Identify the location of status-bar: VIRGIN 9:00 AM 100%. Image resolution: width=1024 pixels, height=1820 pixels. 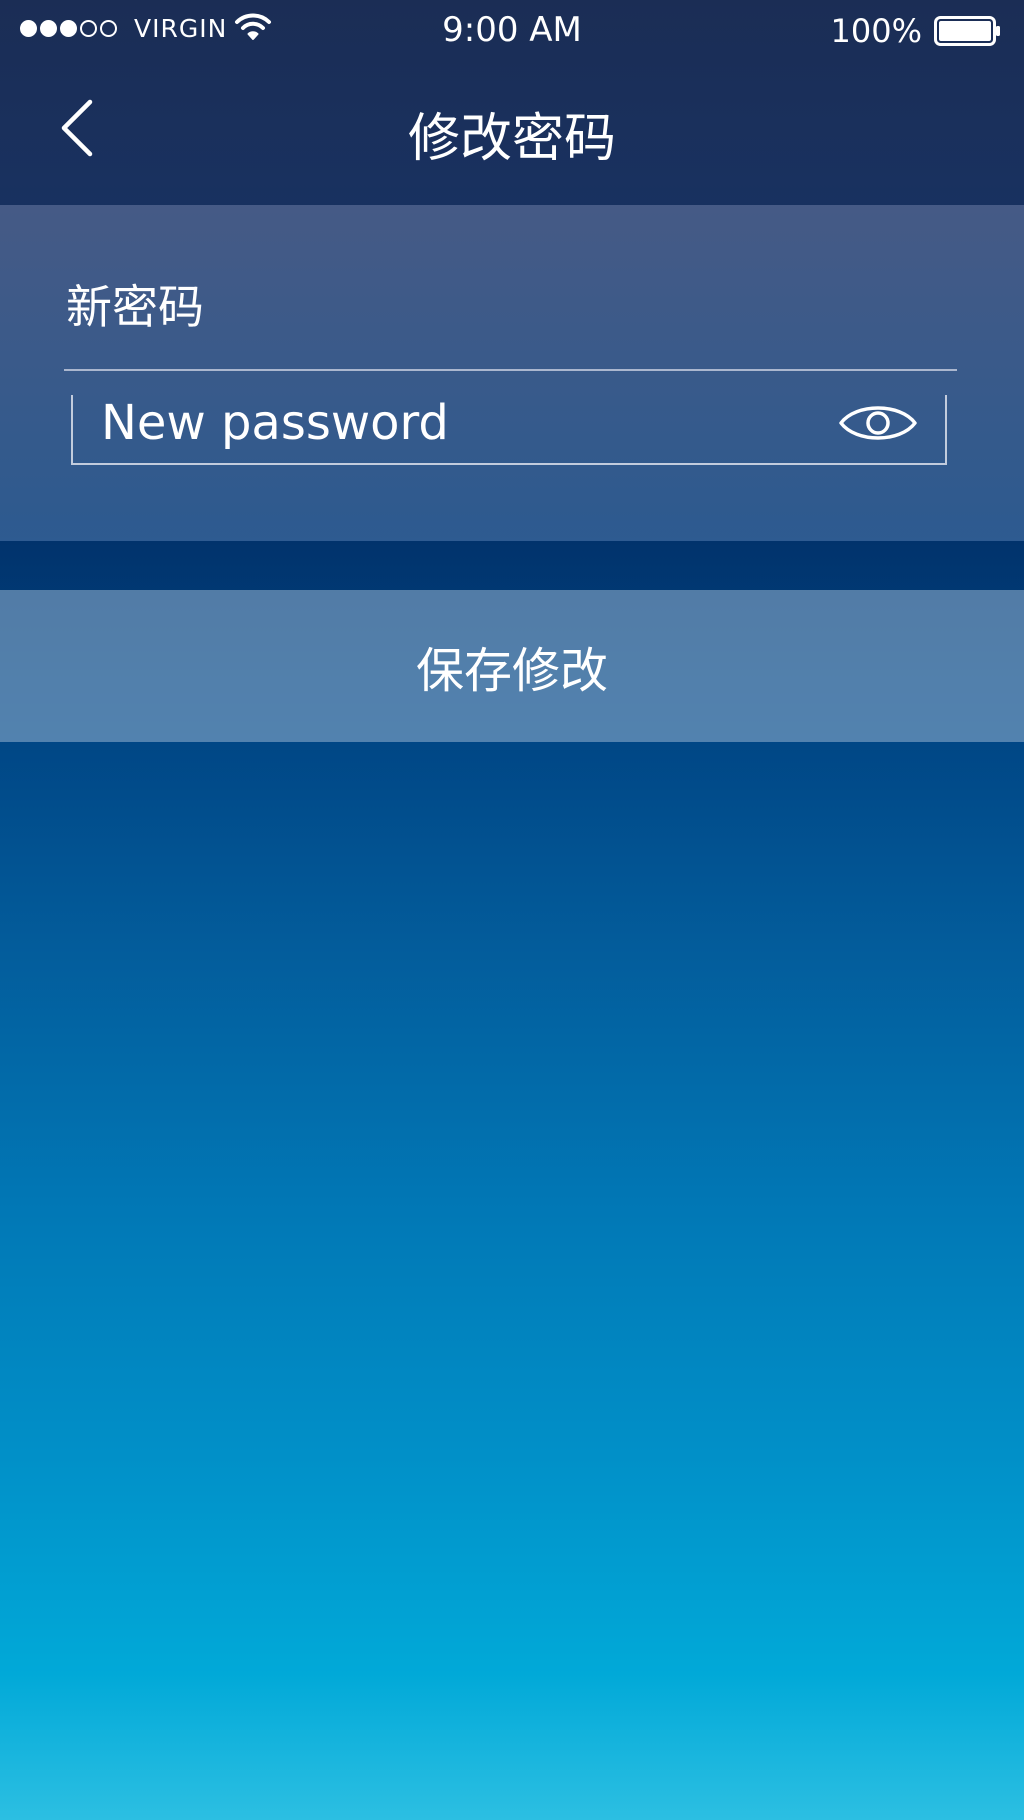
(512, 31).